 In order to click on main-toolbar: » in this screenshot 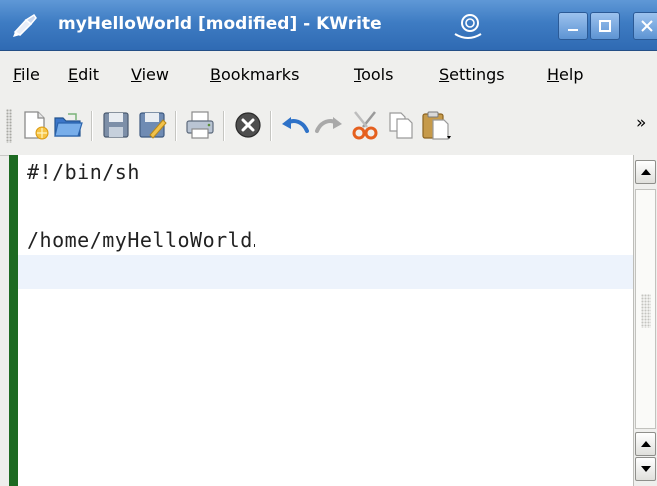, I will do `click(328, 126)`.